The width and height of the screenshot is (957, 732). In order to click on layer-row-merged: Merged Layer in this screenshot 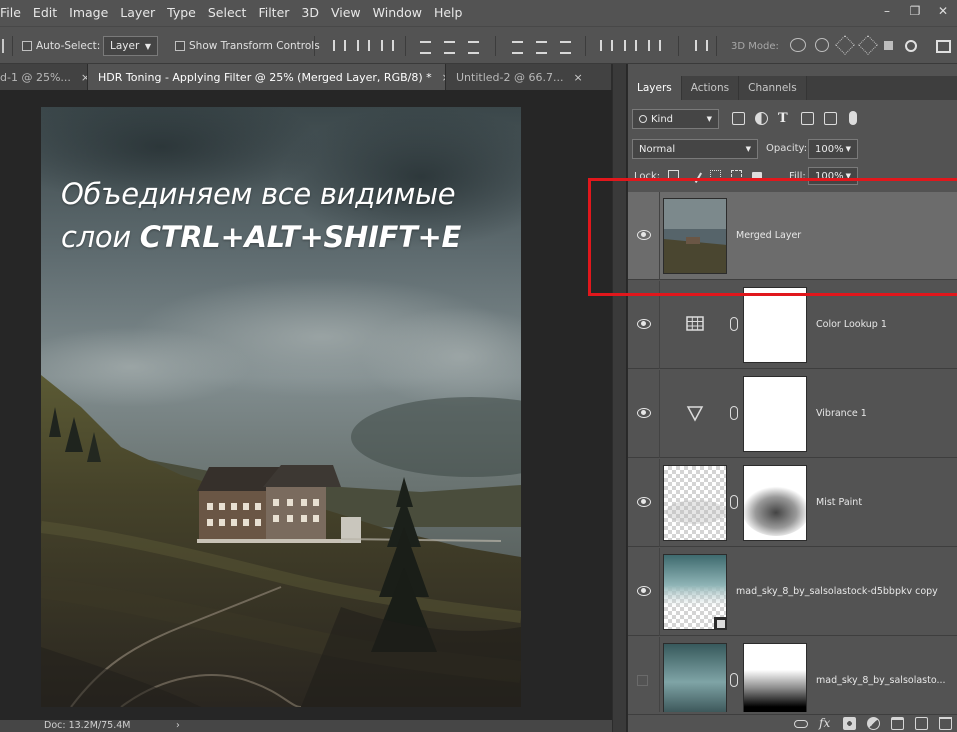, I will do `click(792, 236)`.